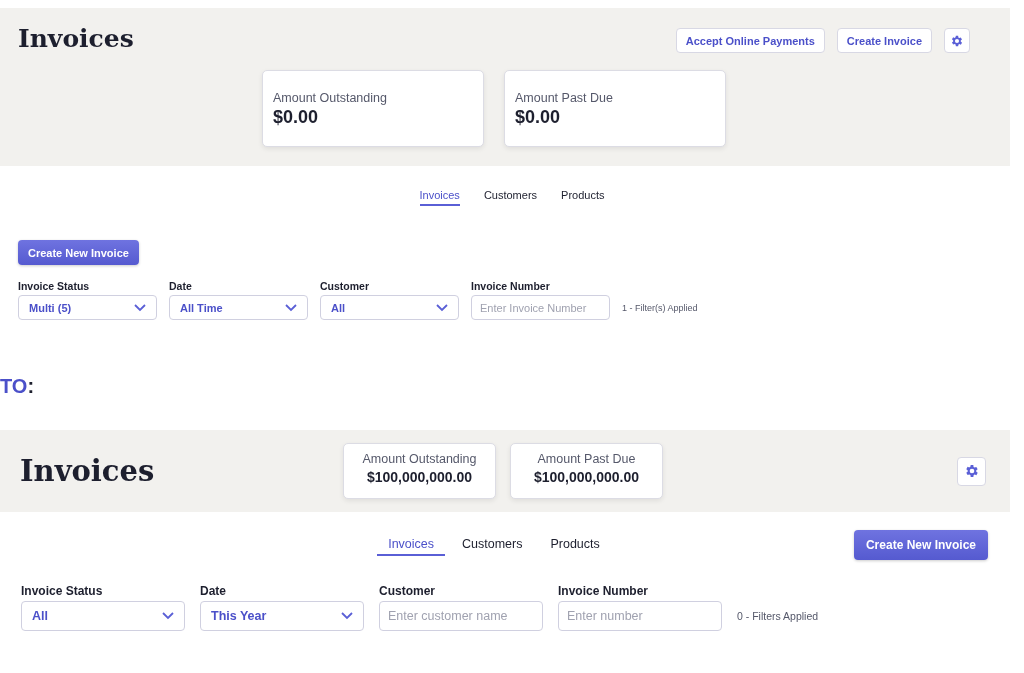 The width and height of the screenshot is (1024, 673). What do you see at coordinates (884, 40) in the screenshot?
I see `header-button: Create Invoice` at bounding box center [884, 40].